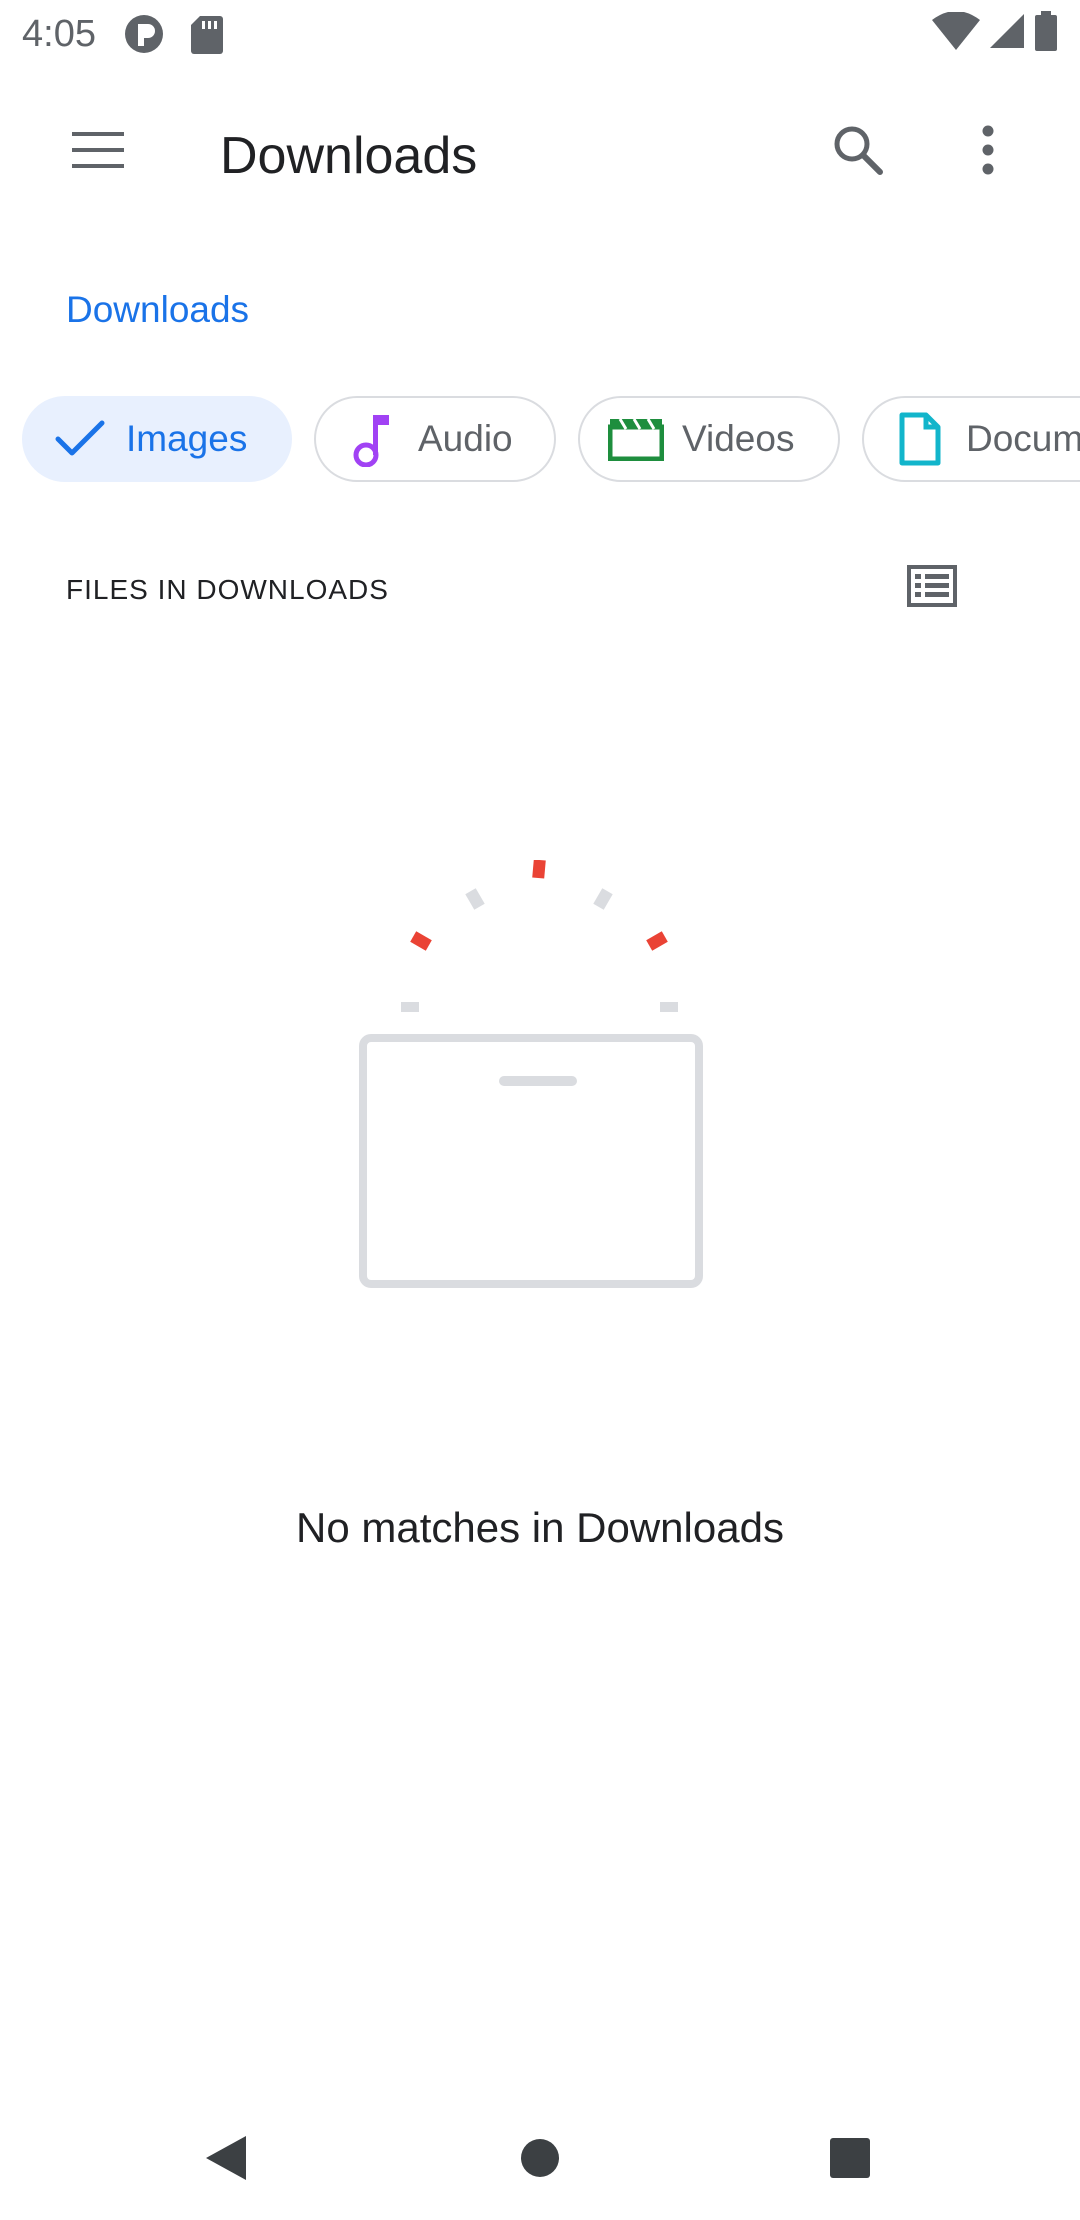 This screenshot has width=1080, height=2220. I want to click on status-time: 4:05, so click(59, 34).